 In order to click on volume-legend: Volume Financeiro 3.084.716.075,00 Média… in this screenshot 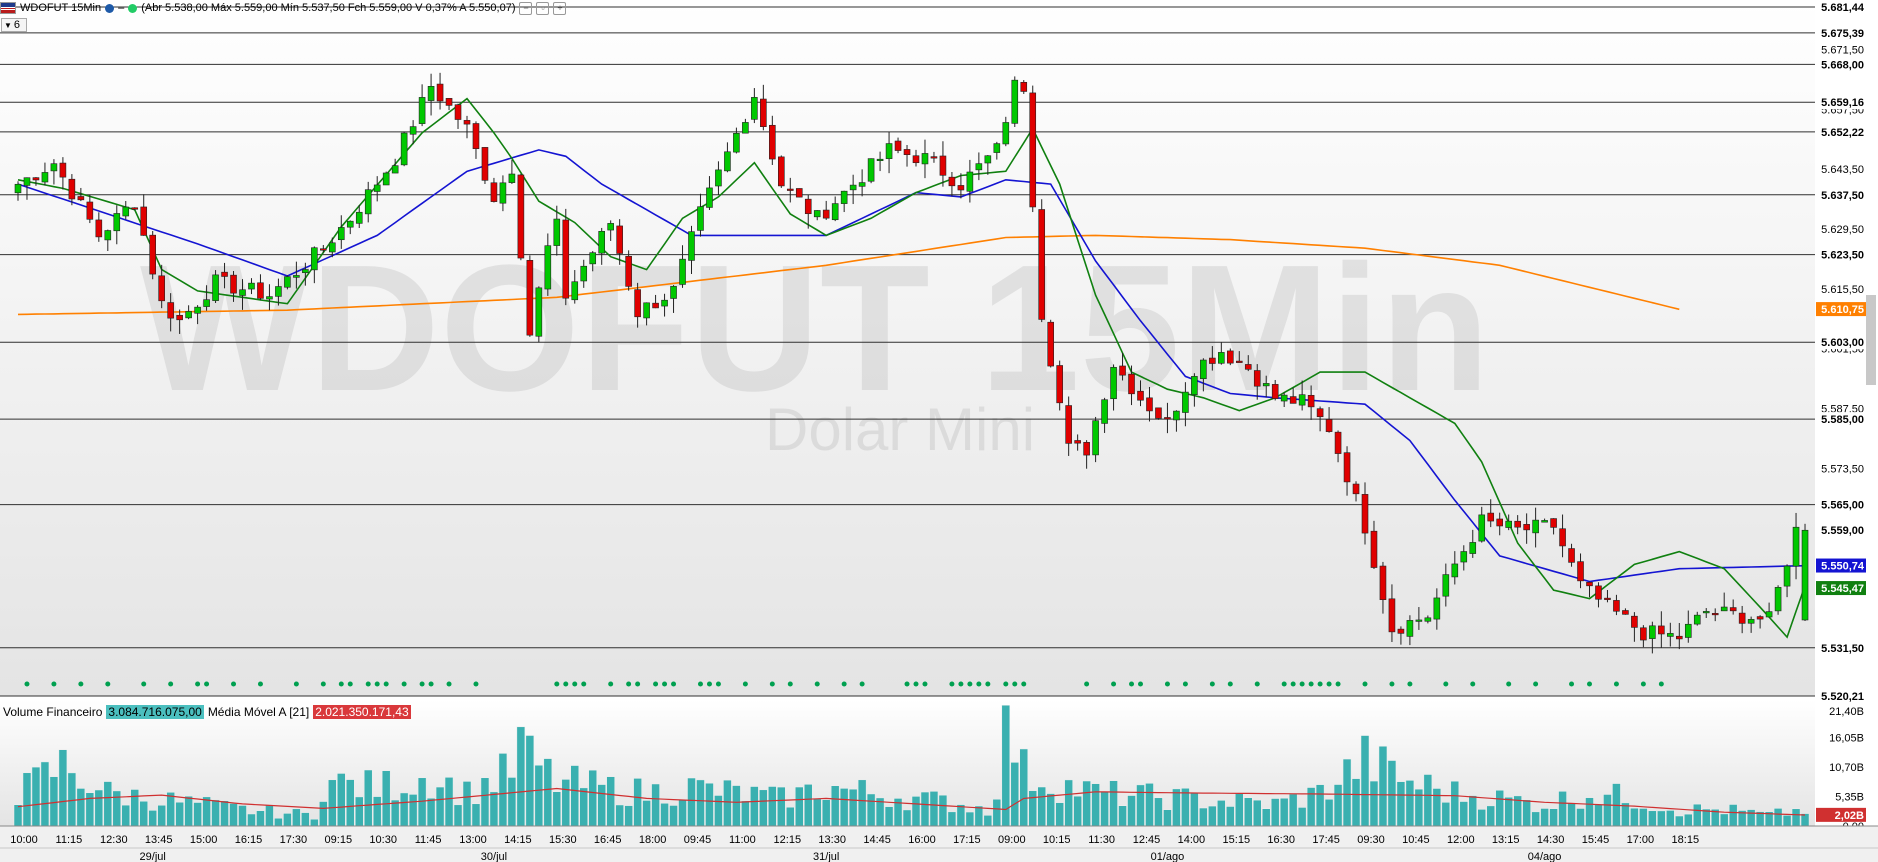, I will do `click(207, 712)`.